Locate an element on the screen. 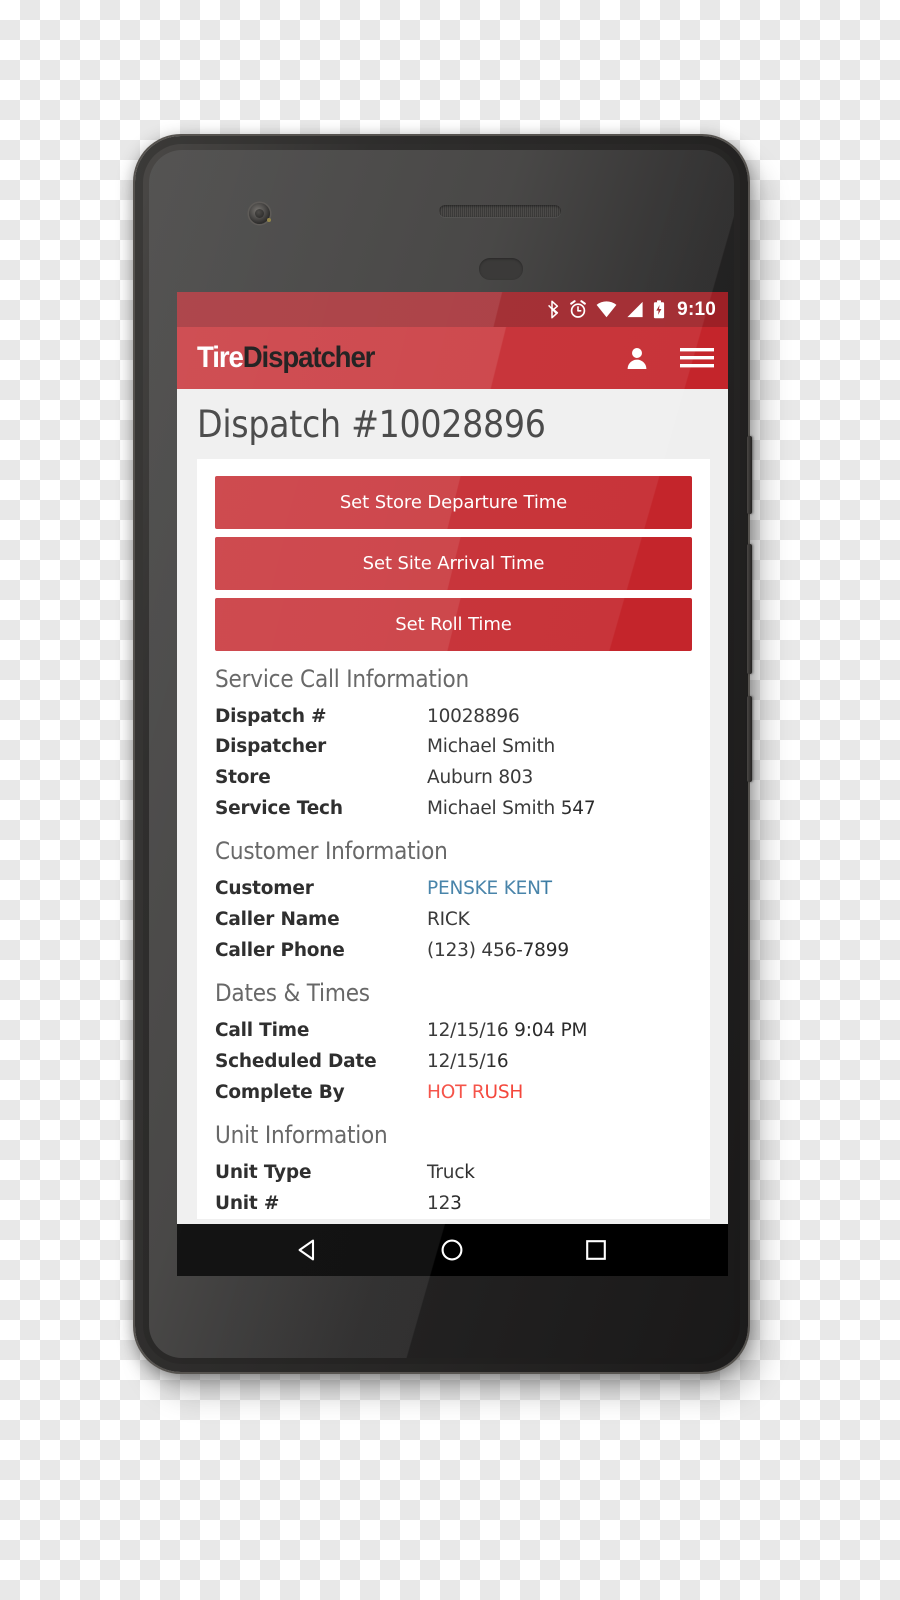 The height and width of the screenshot is (1600, 900). app-logo: TireDispatcher is located at coordinates (286, 357).